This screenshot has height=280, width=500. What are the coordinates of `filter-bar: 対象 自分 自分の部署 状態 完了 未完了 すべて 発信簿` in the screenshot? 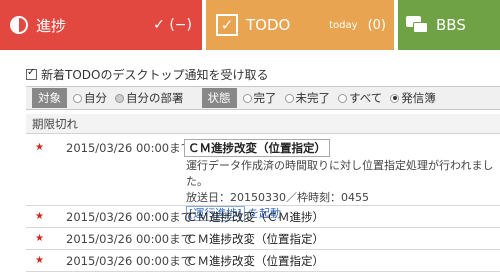 It's located at (263, 98).